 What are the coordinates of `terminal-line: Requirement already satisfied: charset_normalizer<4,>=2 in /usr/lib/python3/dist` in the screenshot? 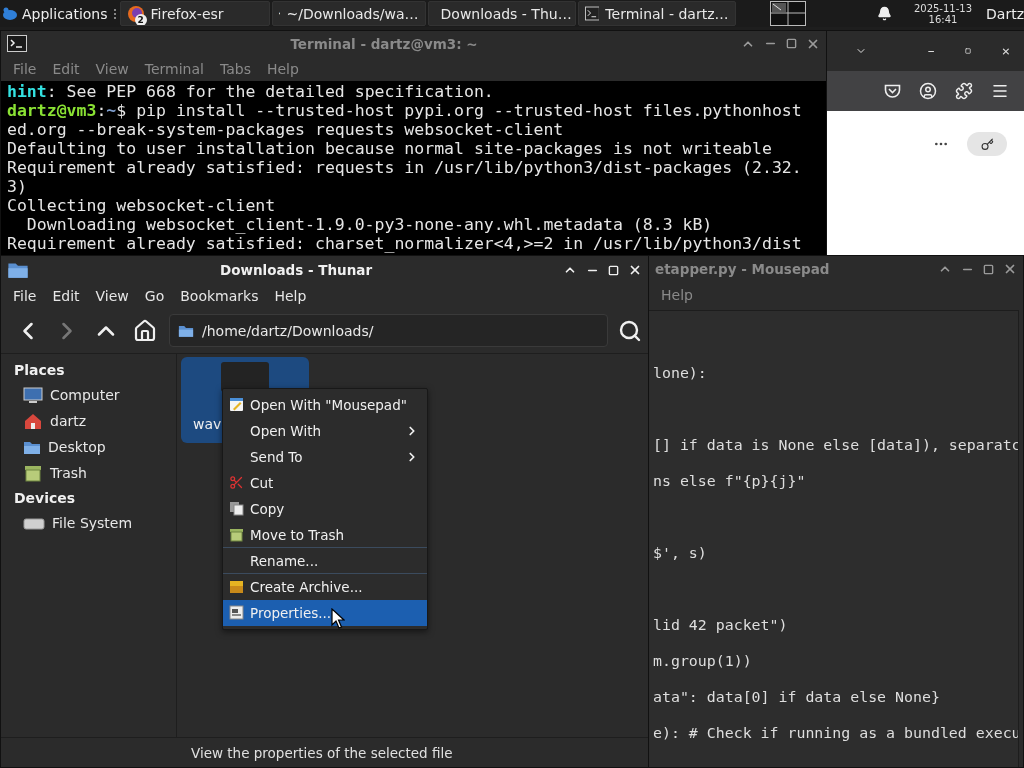 It's located at (405, 243).